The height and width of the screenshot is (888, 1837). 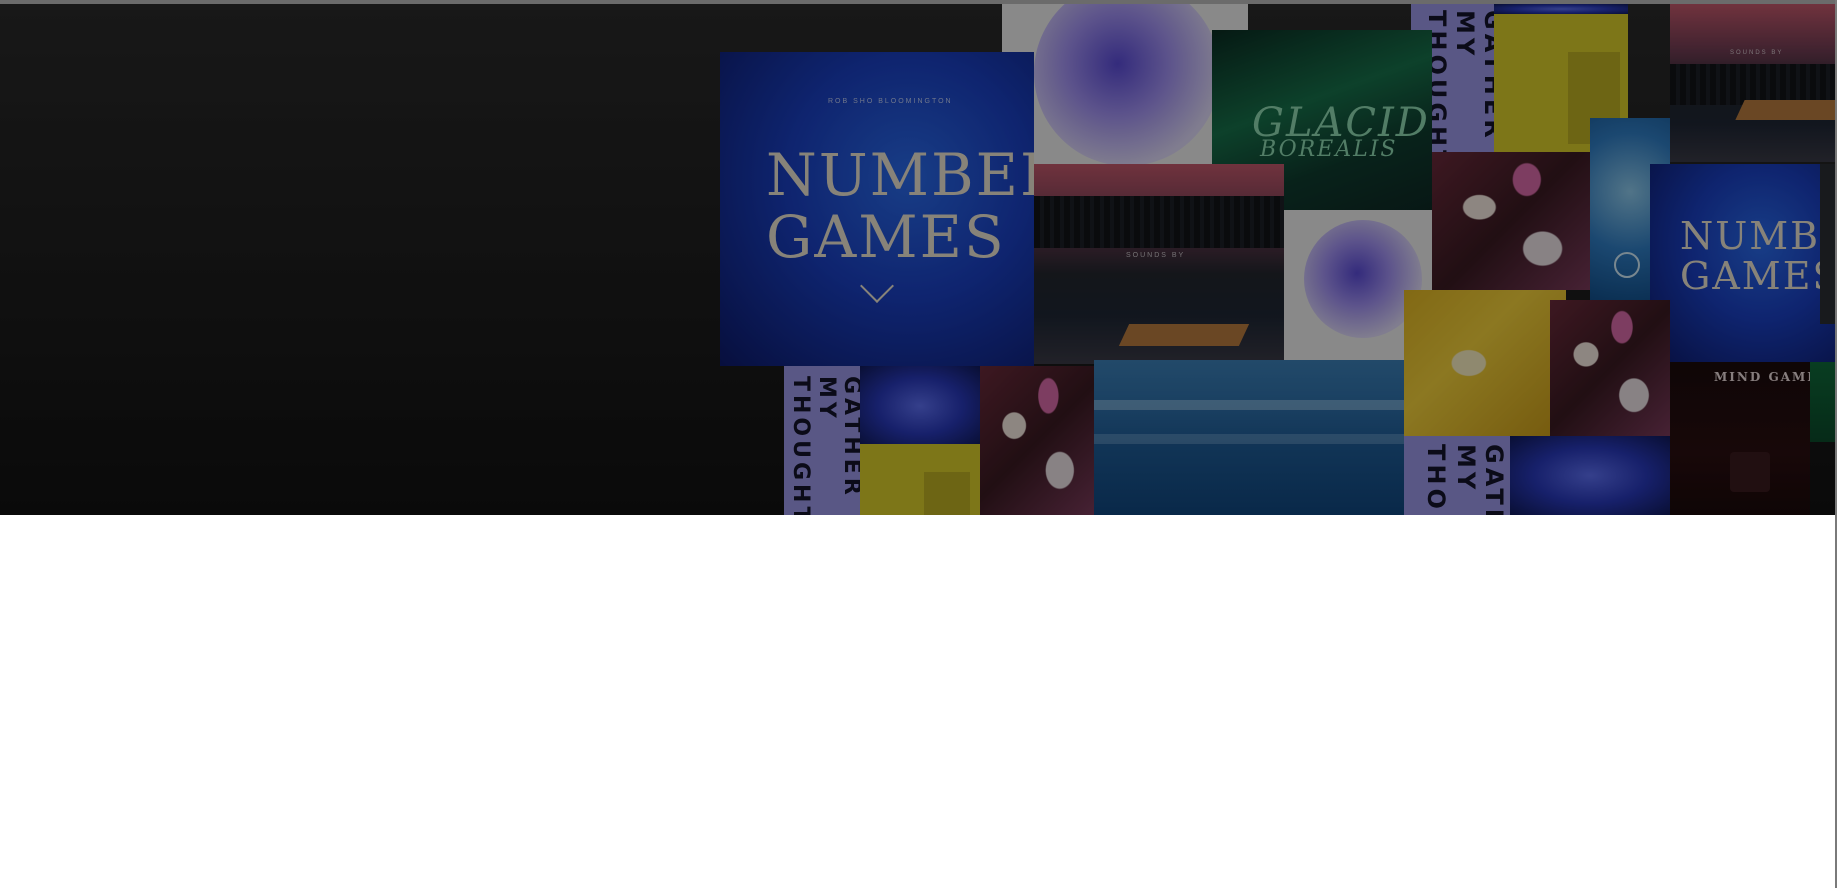 I want to click on lake-dock-cover-top-right: SOUNDS BY, so click(x=1752, y=83).